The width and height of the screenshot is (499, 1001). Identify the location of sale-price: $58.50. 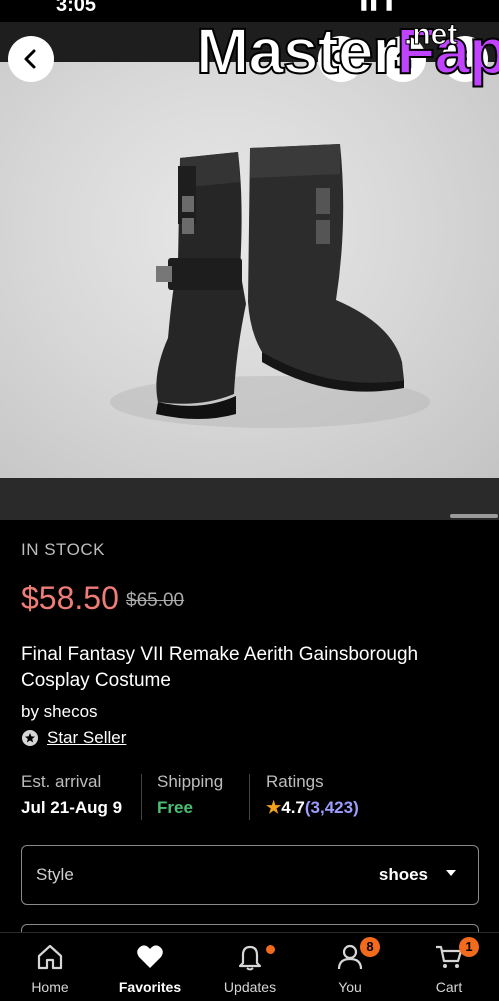
(70, 598).